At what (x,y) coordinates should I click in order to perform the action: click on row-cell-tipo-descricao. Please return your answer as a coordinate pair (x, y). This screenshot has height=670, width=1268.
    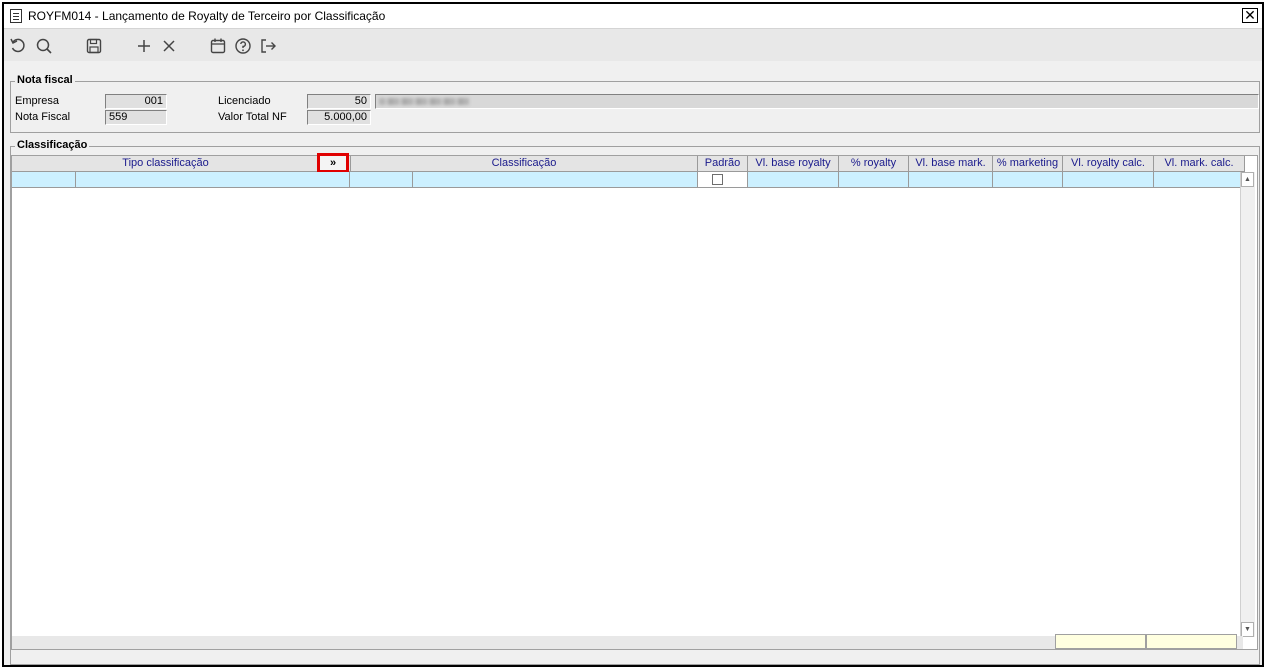
    Looking at the image, I should click on (213, 180).